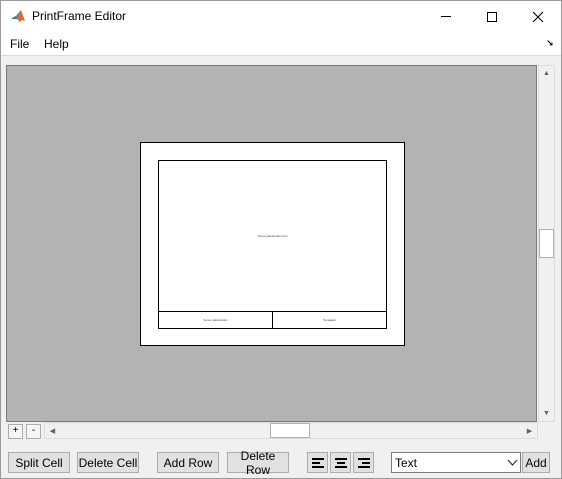  I want to click on scroll-left-icon: ◀, so click(52, 430).